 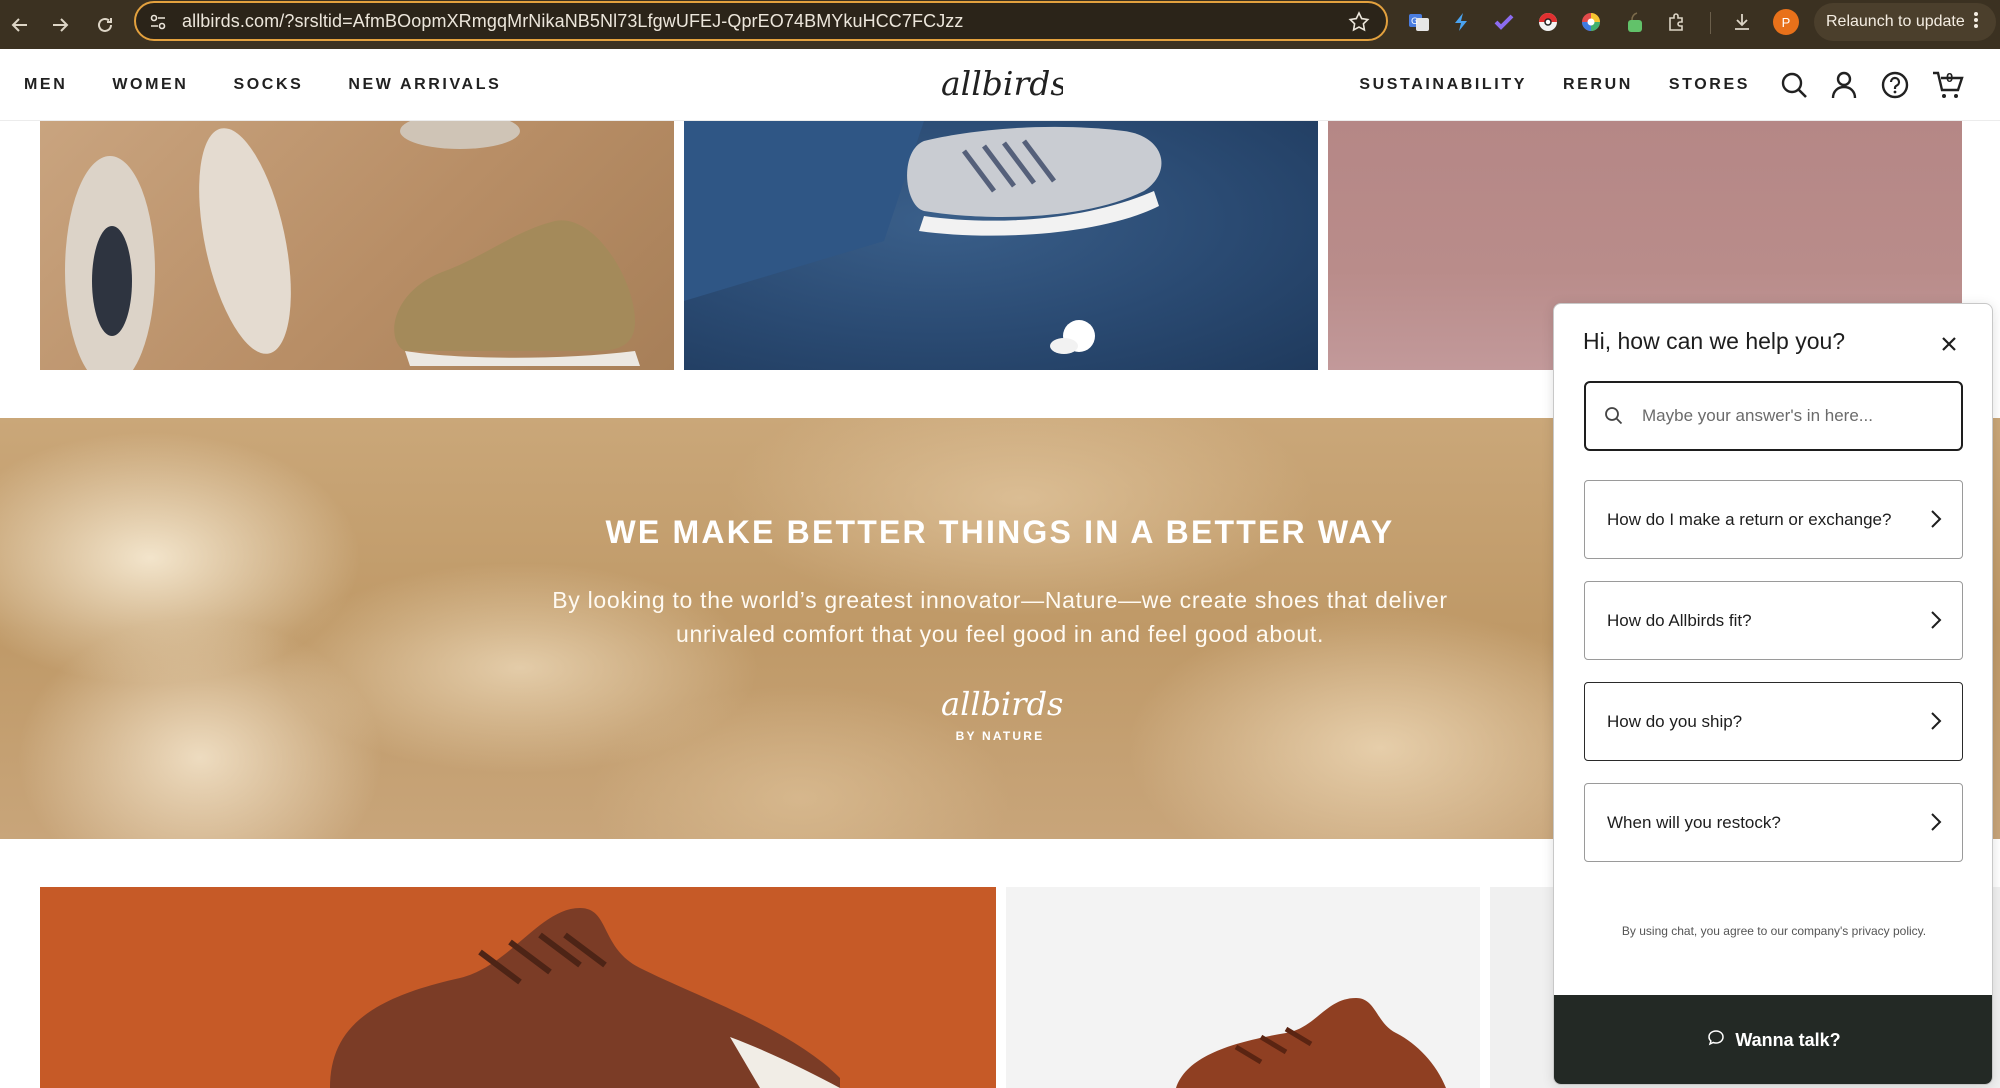 What do you see at coordinates (1419, 22) in the screenshot?
I see `translate-extension-icon: G` at bounding box center [1419, 22].